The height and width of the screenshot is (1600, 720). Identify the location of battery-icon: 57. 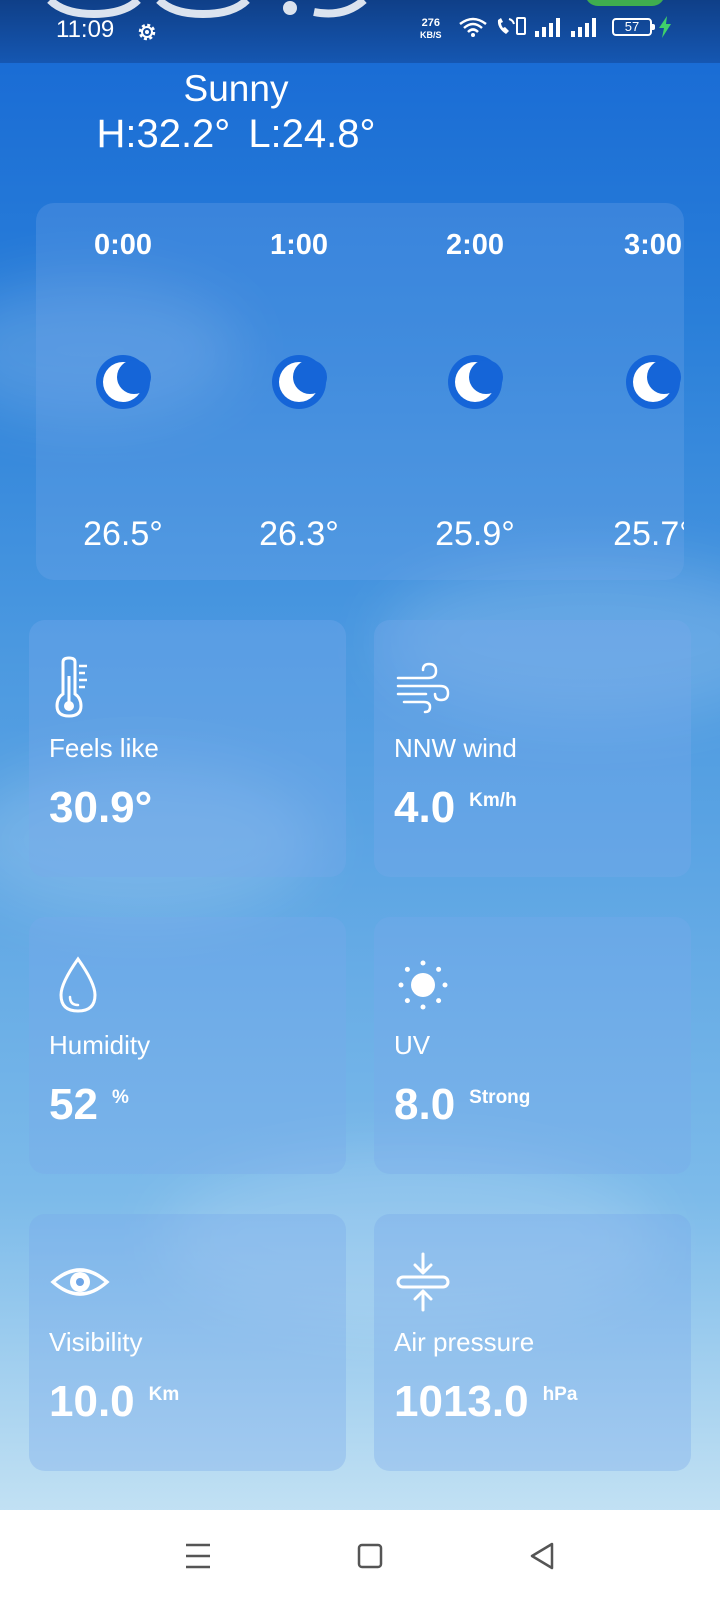
(633, 27).